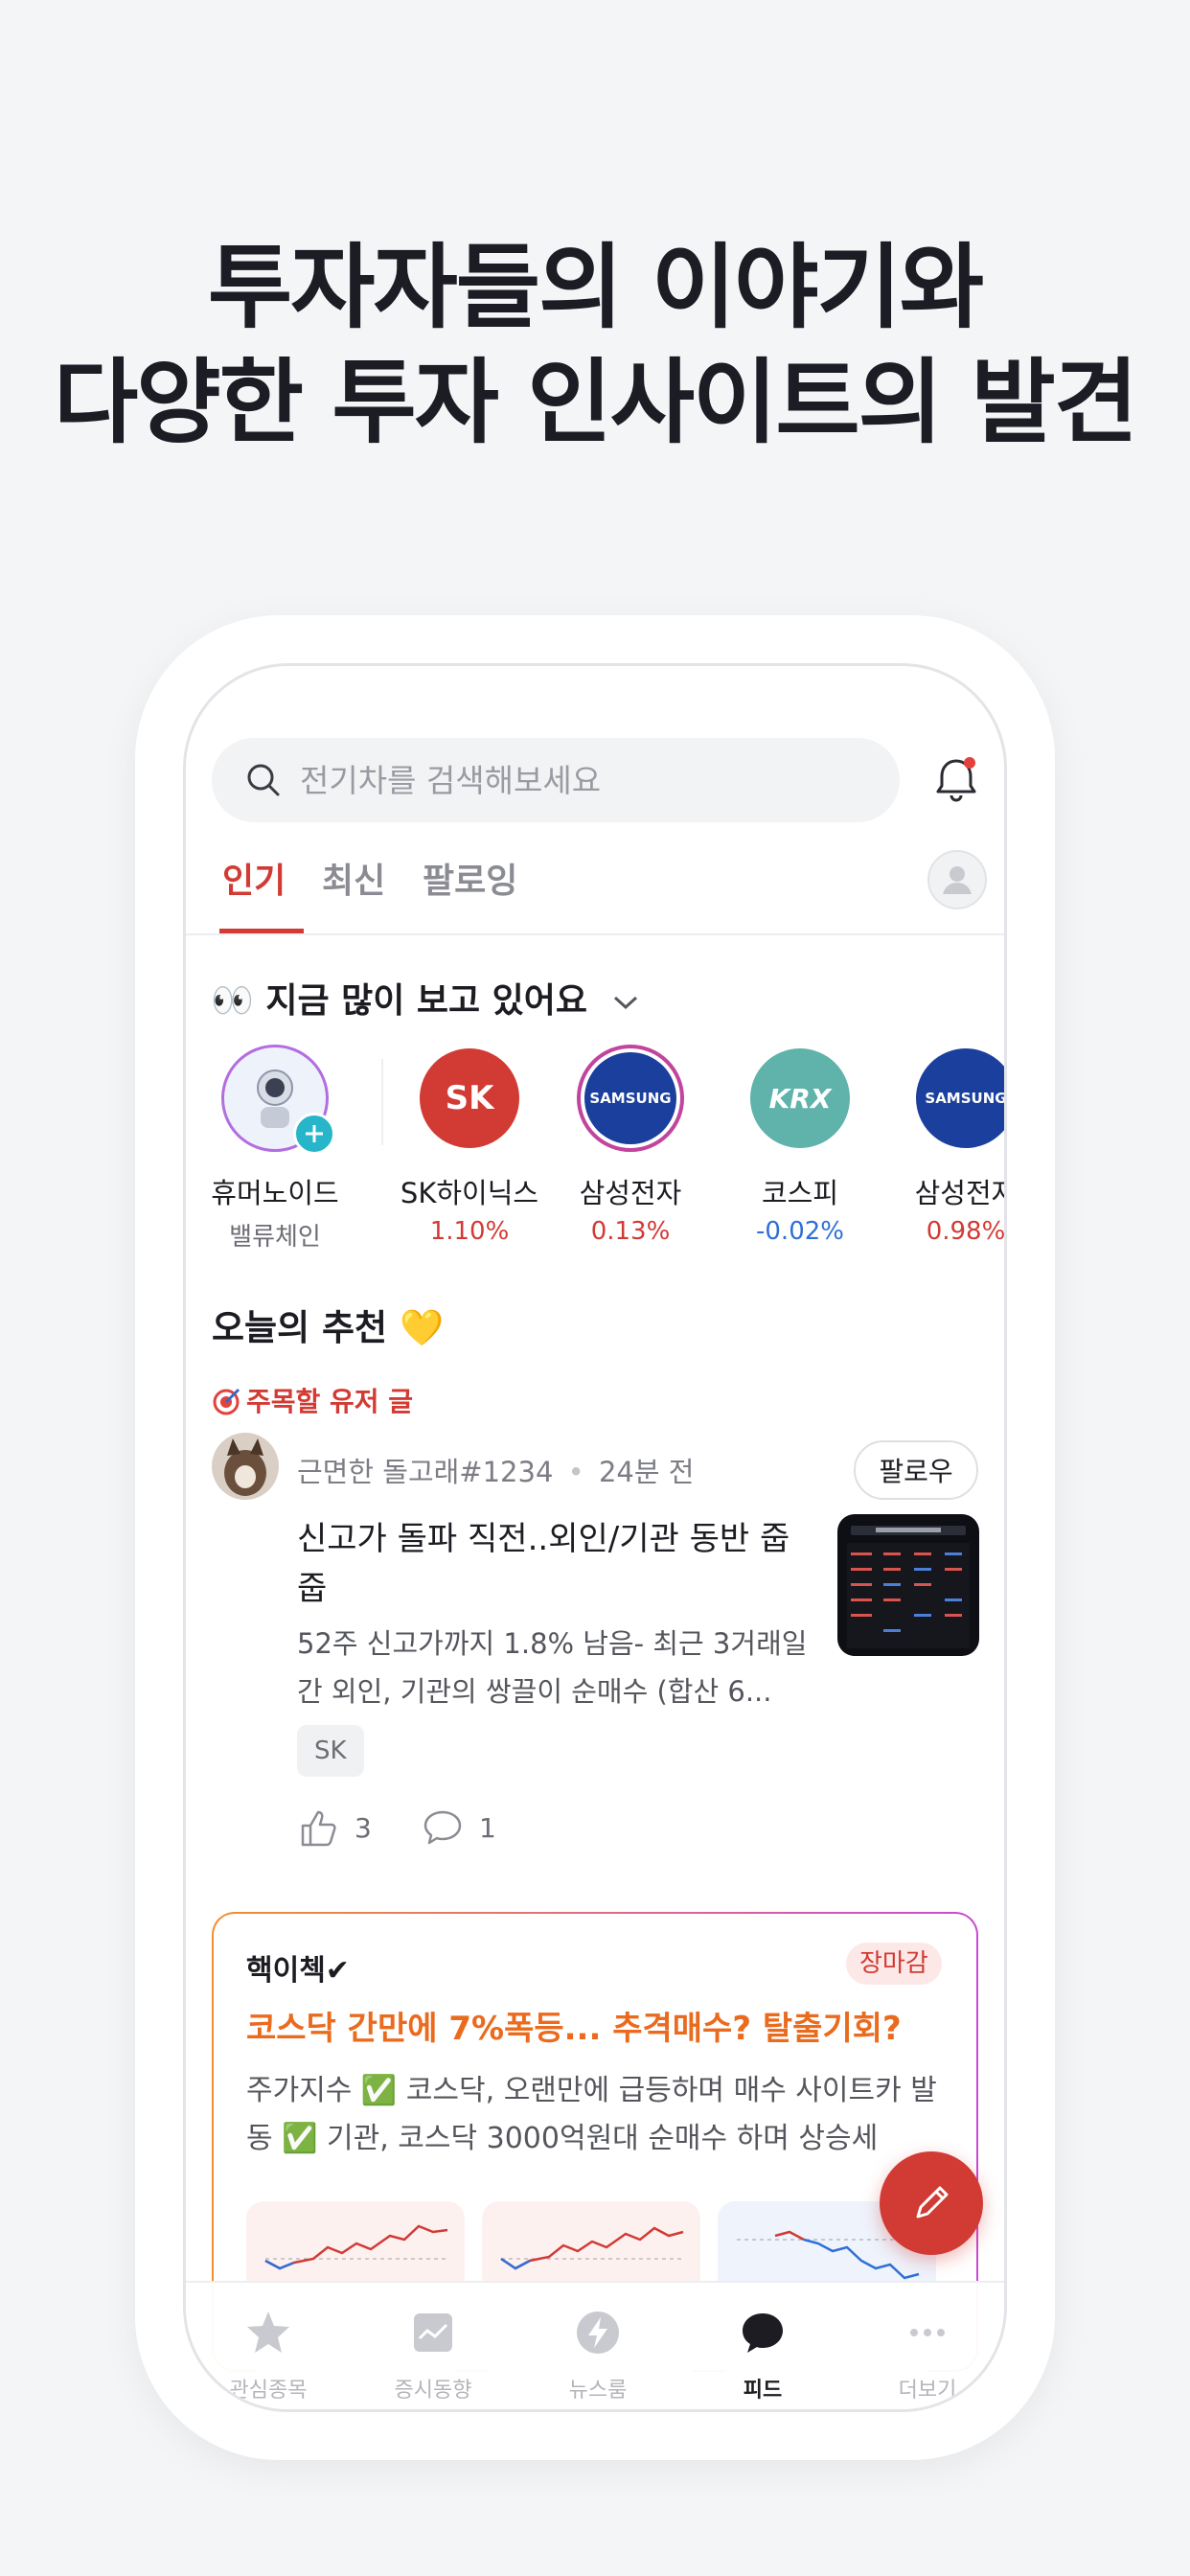  What do you see at coordinates (598, 2333) in the screenshot?
I see `bolt-icon` at bounding box center [598, 2333].